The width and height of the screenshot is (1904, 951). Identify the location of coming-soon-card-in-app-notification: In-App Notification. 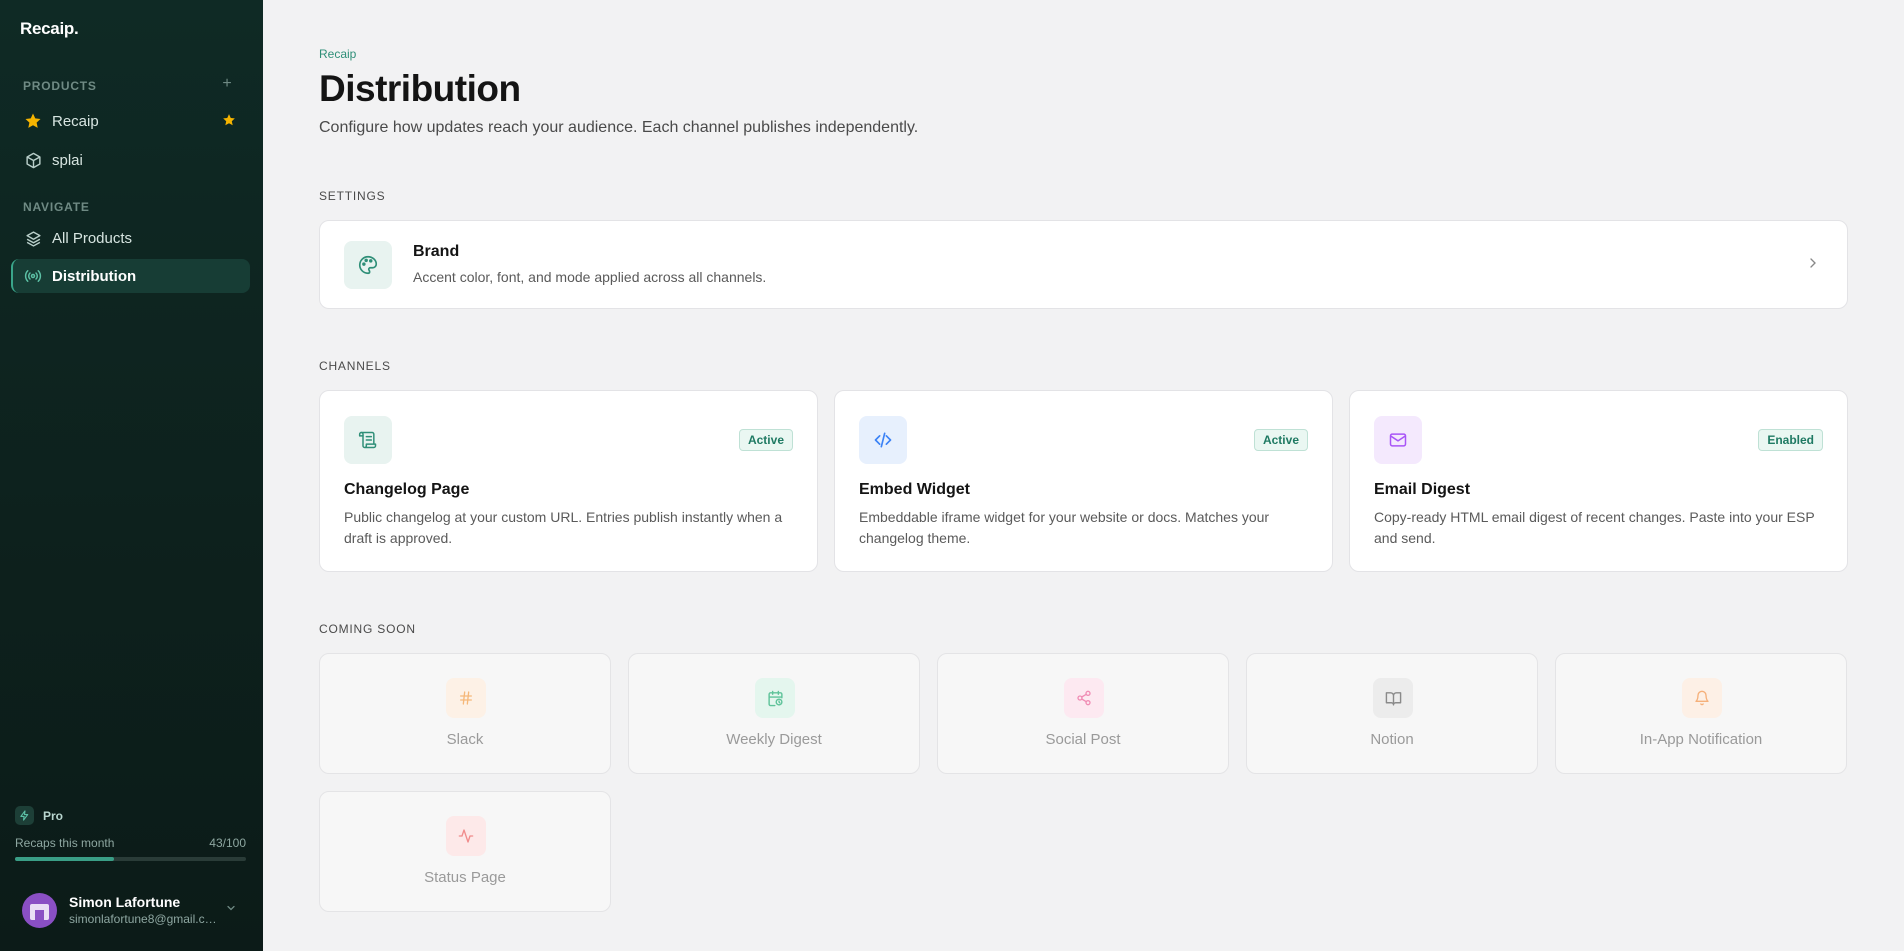
(1701, 713).